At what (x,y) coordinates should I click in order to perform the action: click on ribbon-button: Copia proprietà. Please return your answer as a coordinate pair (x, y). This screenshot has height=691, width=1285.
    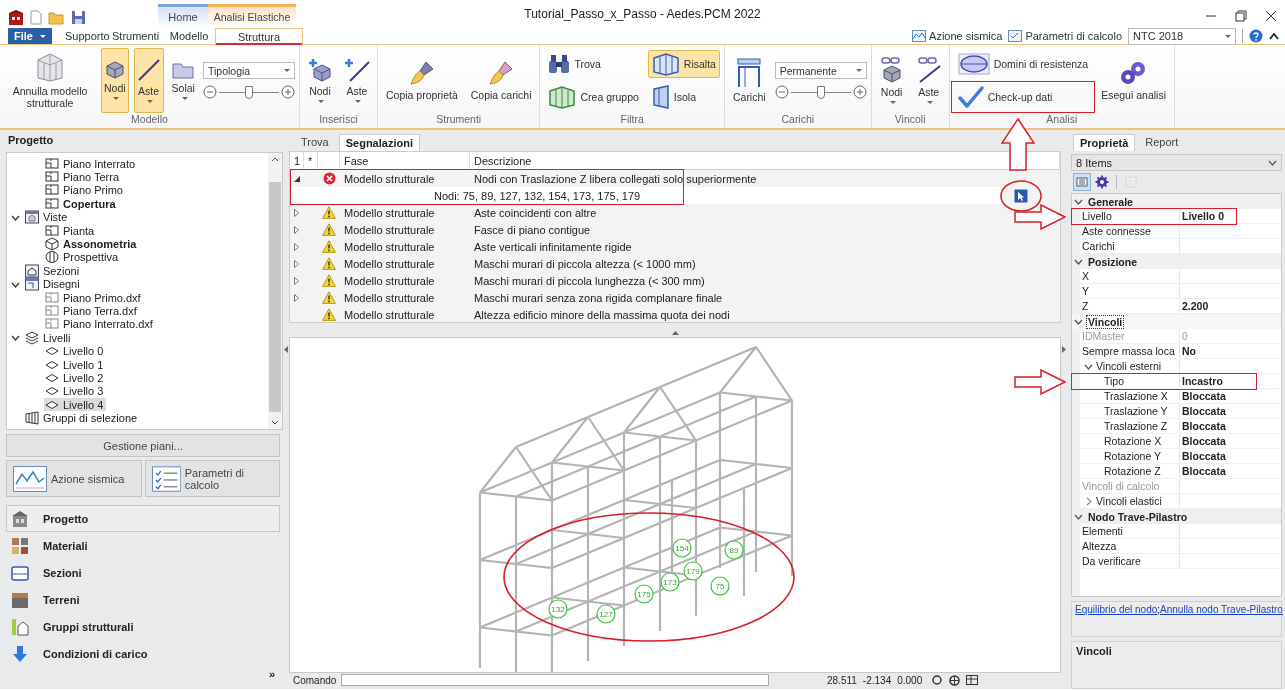
    Looking at the image, I should click on (421, 80).